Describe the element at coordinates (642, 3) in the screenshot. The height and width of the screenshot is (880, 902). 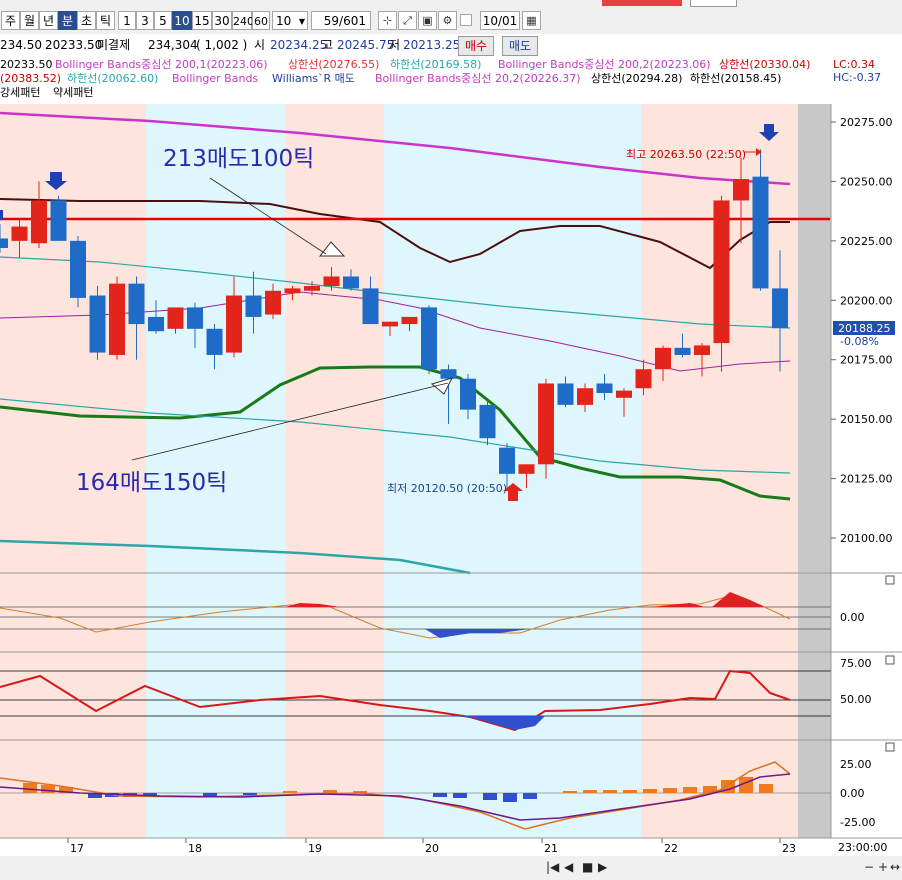
I see `top-right-button` at that location.